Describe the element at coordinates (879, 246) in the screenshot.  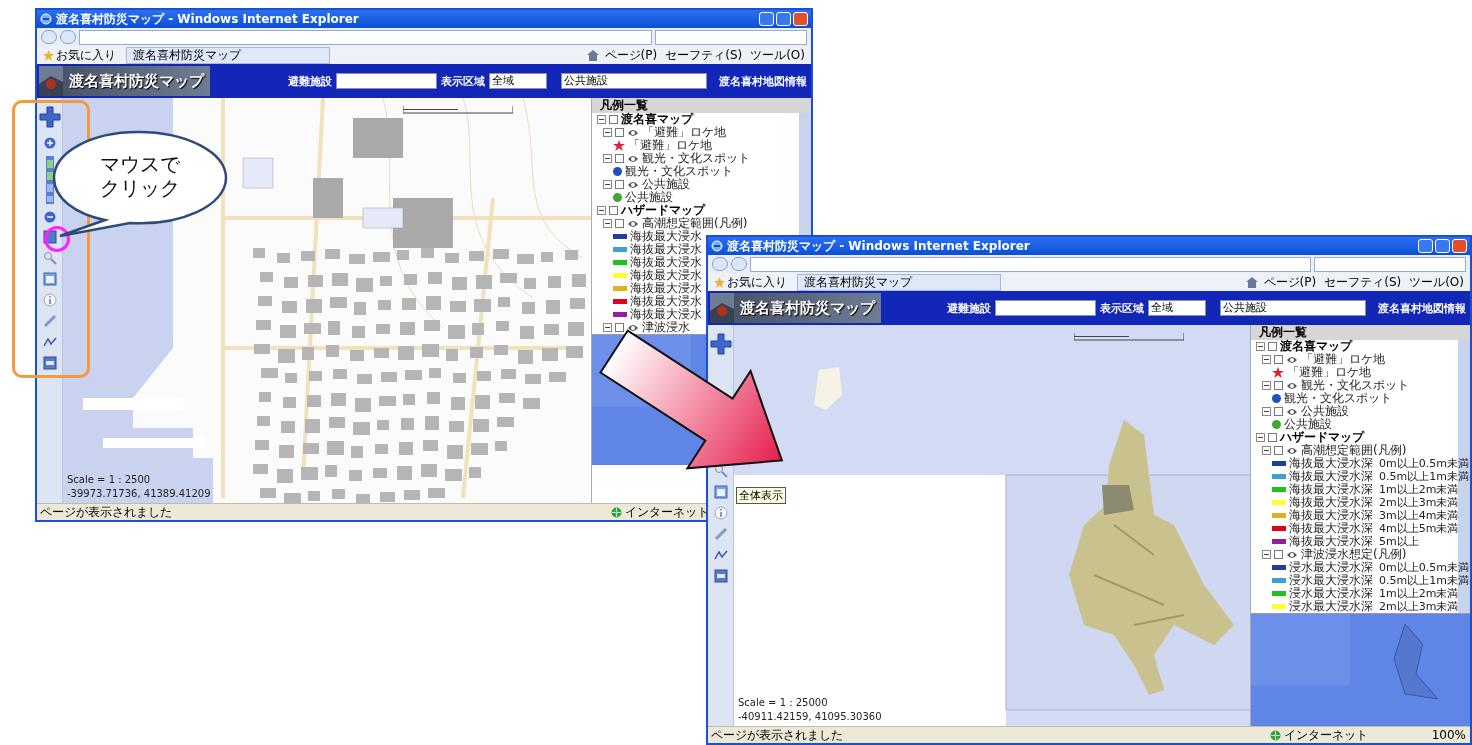
I see `window-title: 渡名喜村防災マップ - Windows Internet Explorer` at that location.